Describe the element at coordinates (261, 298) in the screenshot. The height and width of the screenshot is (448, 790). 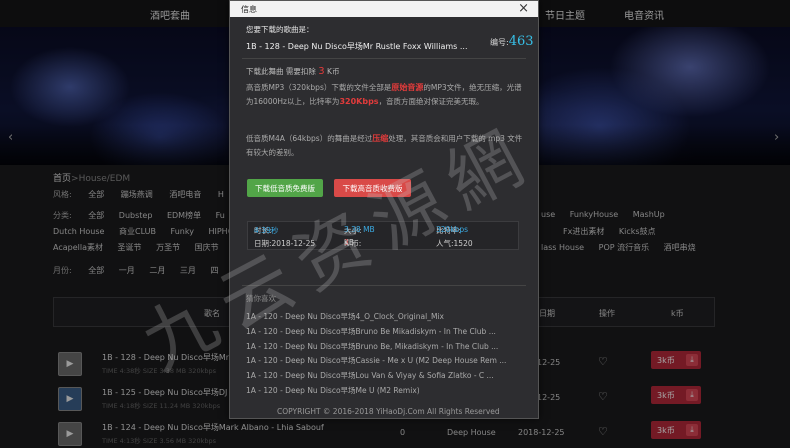
I see `recommend-title: 猜你喜欢` at that location.